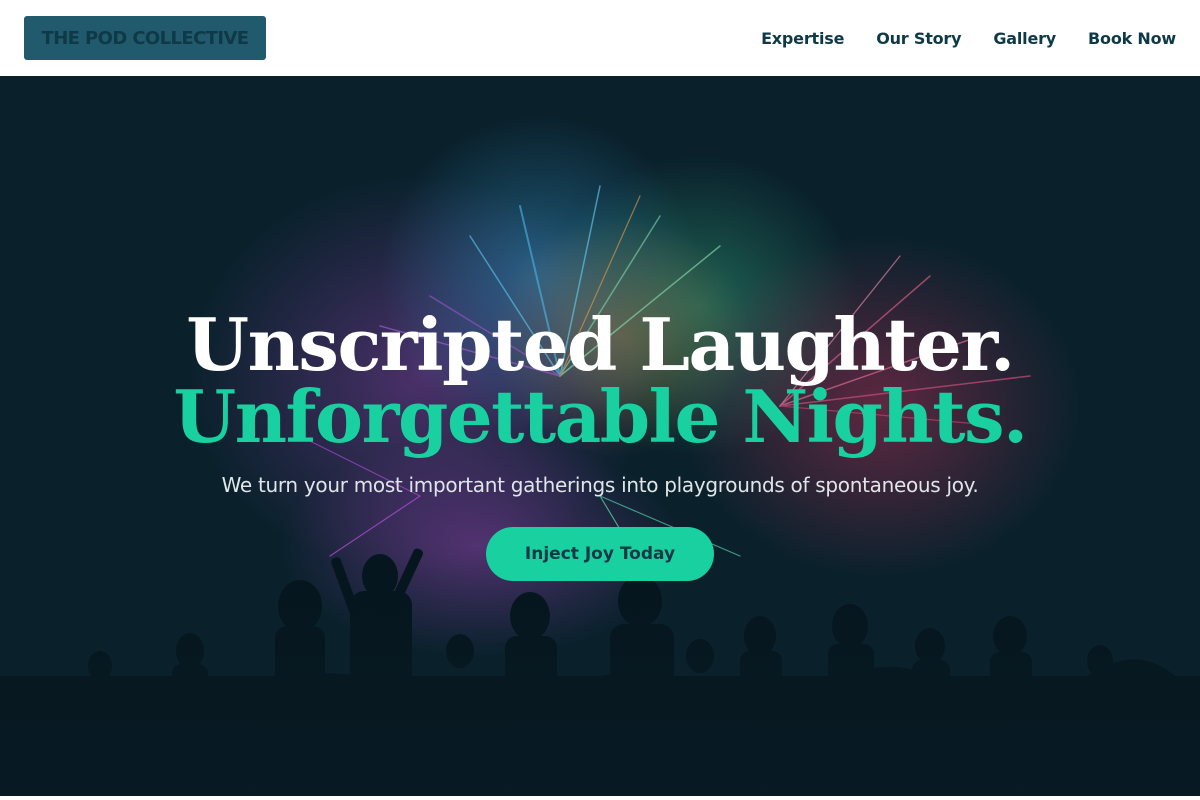  Describe the element at coordinates (802, 38) in the screenshot. I see `nav-link-expertise: Expertise` at that location.